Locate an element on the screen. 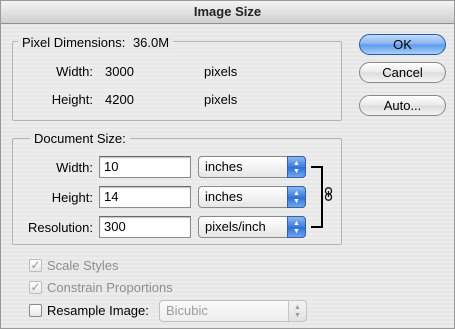  constrain-proportions-label: Constrain Proportions is located at coordinates (110, 287).